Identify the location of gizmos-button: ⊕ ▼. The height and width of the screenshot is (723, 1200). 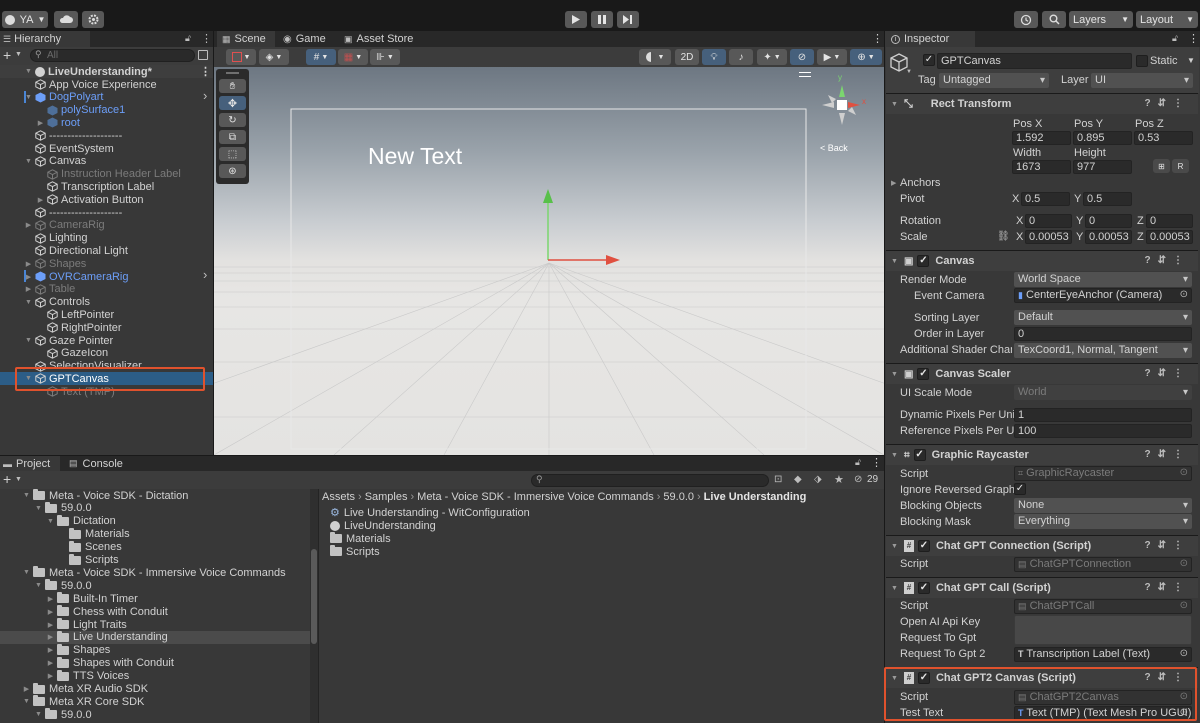
(866, 57).